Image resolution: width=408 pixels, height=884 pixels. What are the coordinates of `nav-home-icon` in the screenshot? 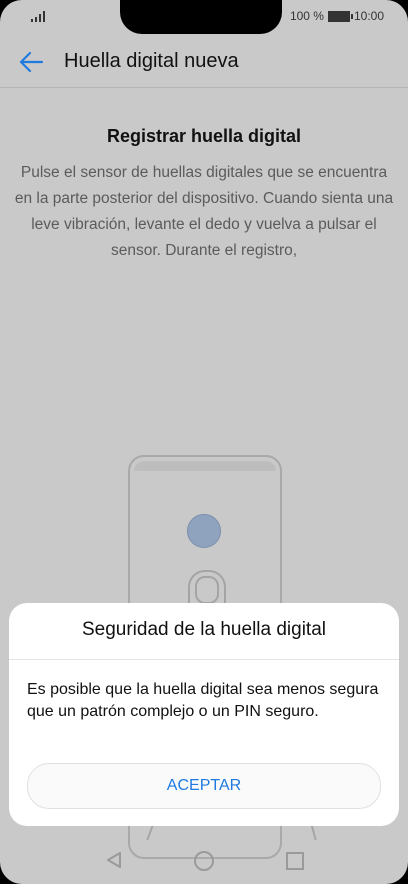 It's located at (204, 861).